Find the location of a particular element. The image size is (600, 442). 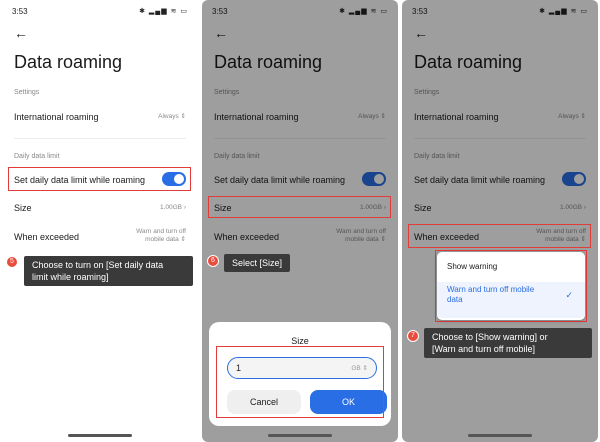

step-callout-line2: [Warn and turn off mobile] is located at coordinates (484, 349).